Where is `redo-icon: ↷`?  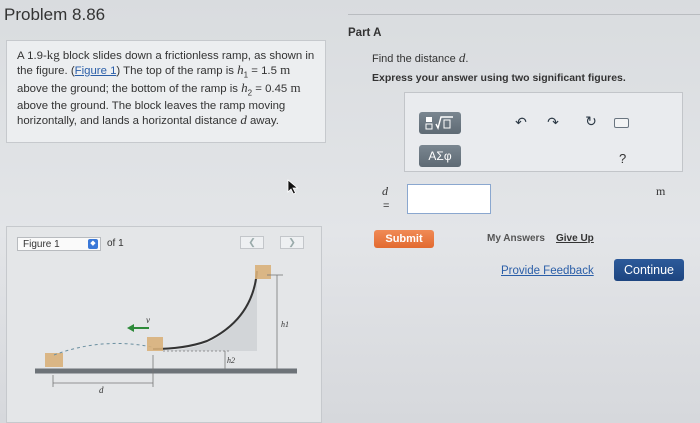
redo-icon: ↷ is located at coordinates (553, 122).